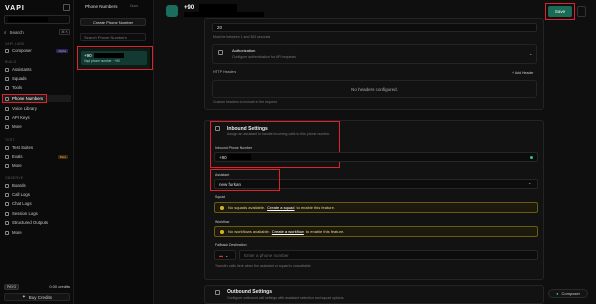  Describe the element at coordinates (7, 50) in the screenshot. I see `composer-icon` at that location.